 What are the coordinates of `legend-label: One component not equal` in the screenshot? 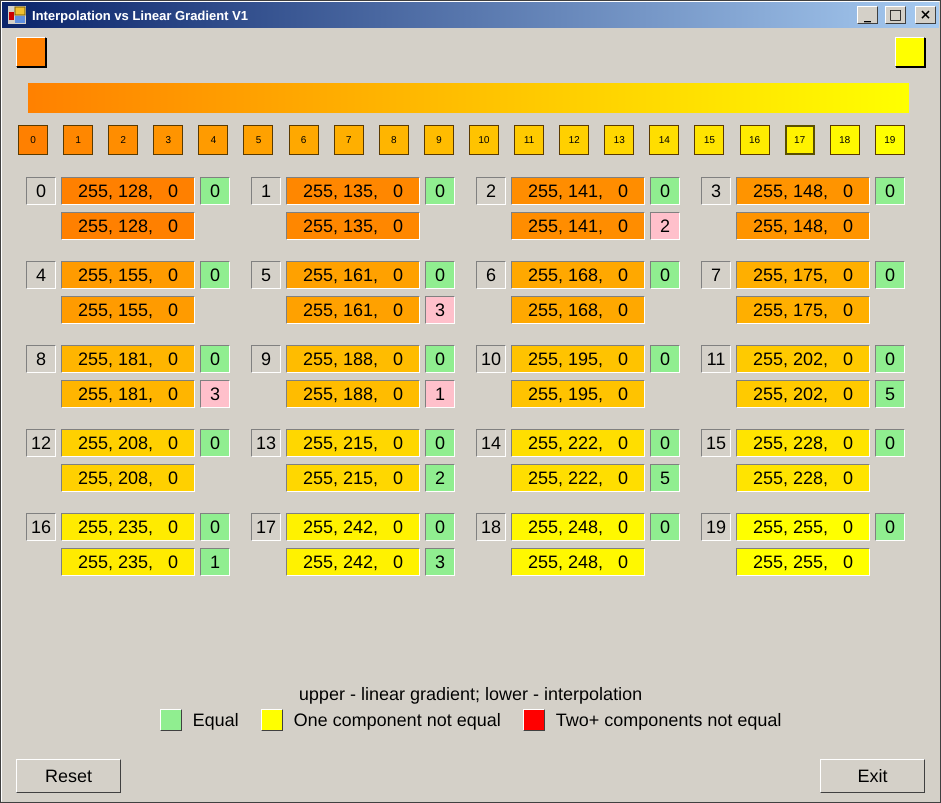 It's located at (397, 720).